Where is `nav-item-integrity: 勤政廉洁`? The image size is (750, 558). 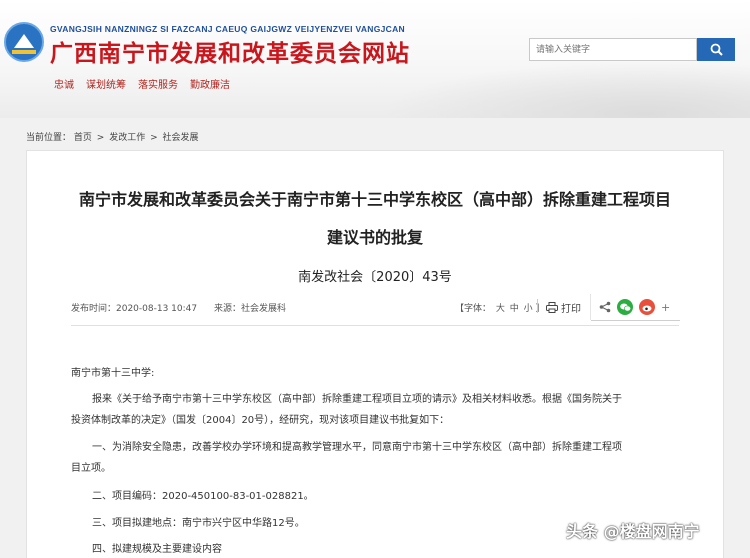
nav-item-integrity: 勤政廉洁 is located at coordinates (210, 83).